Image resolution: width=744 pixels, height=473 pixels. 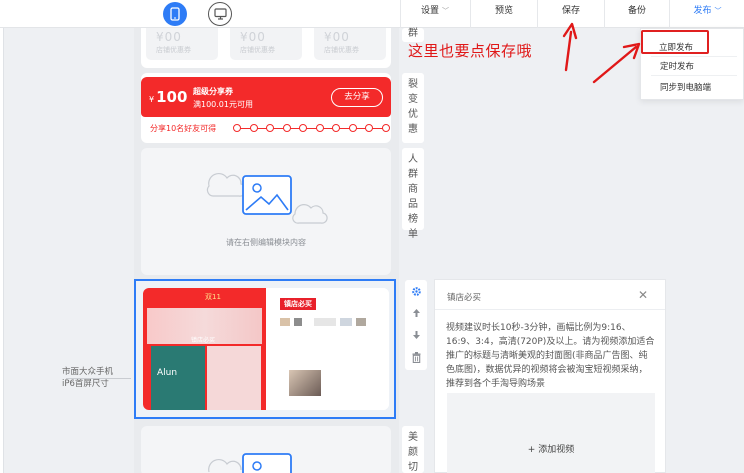 I want to click on side-tab-char: 颜, so click(x=413, y=452).